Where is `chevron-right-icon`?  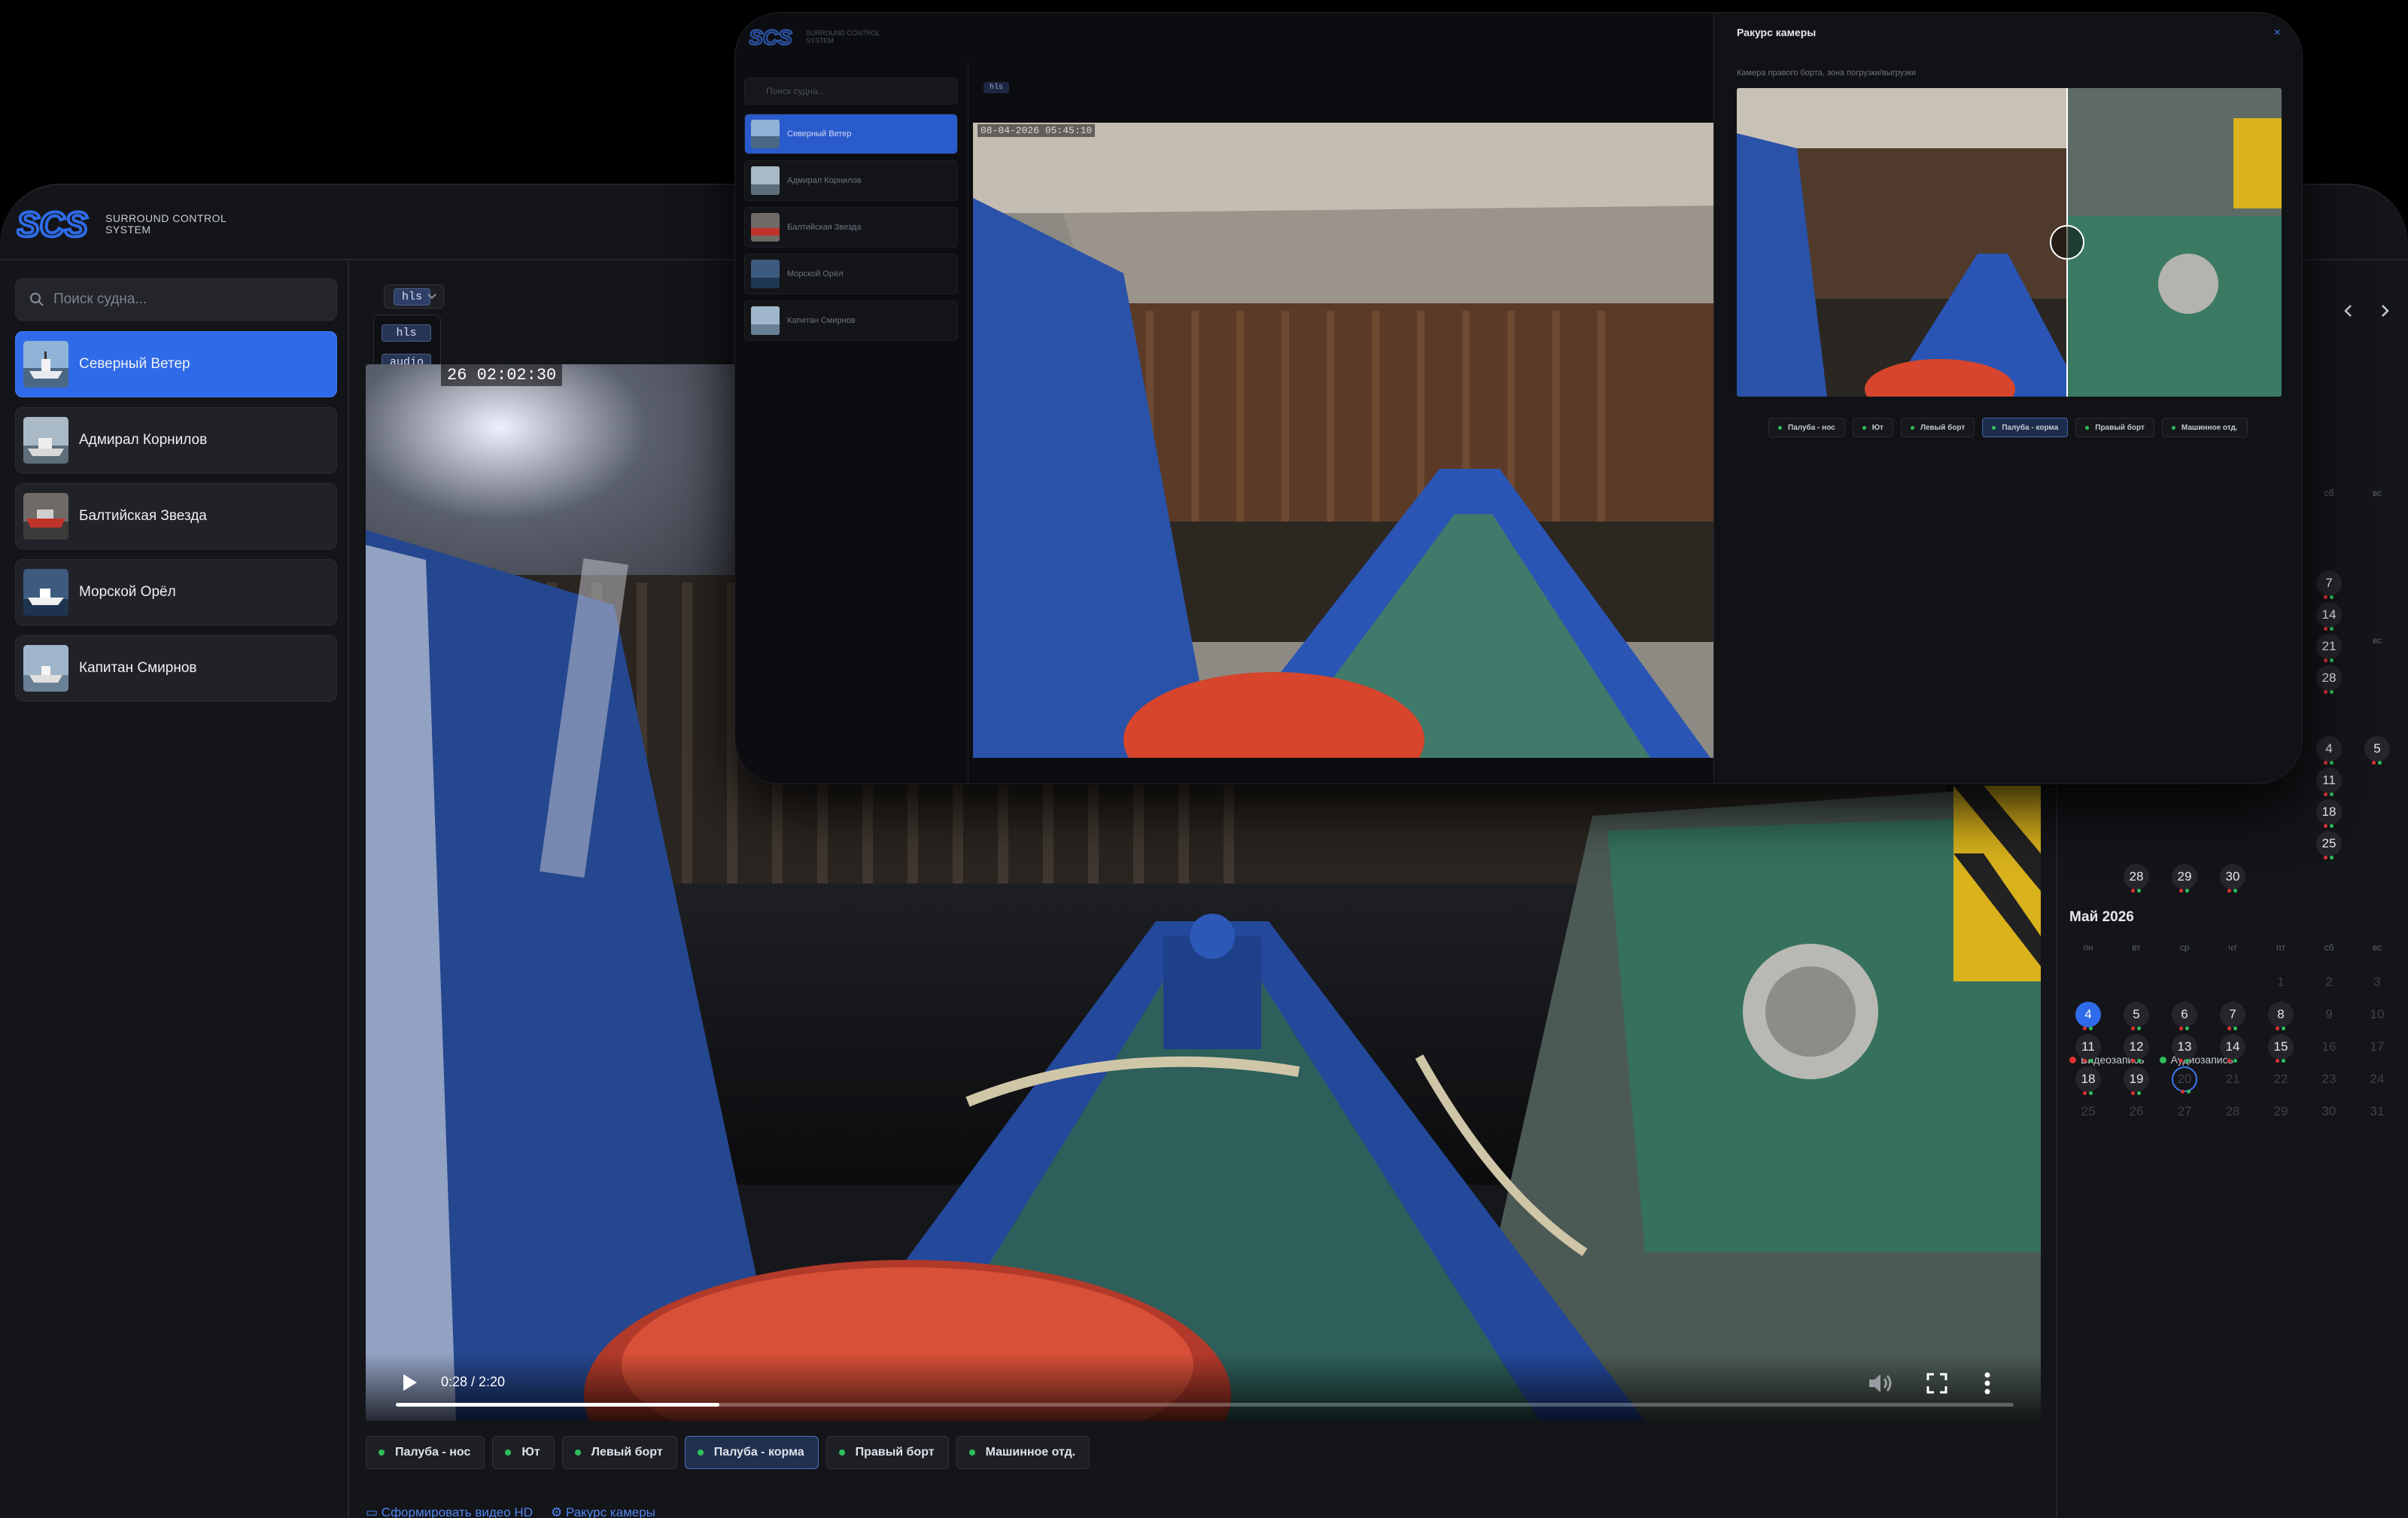 chevron-right-icon is located at coordinates (2384, 311).